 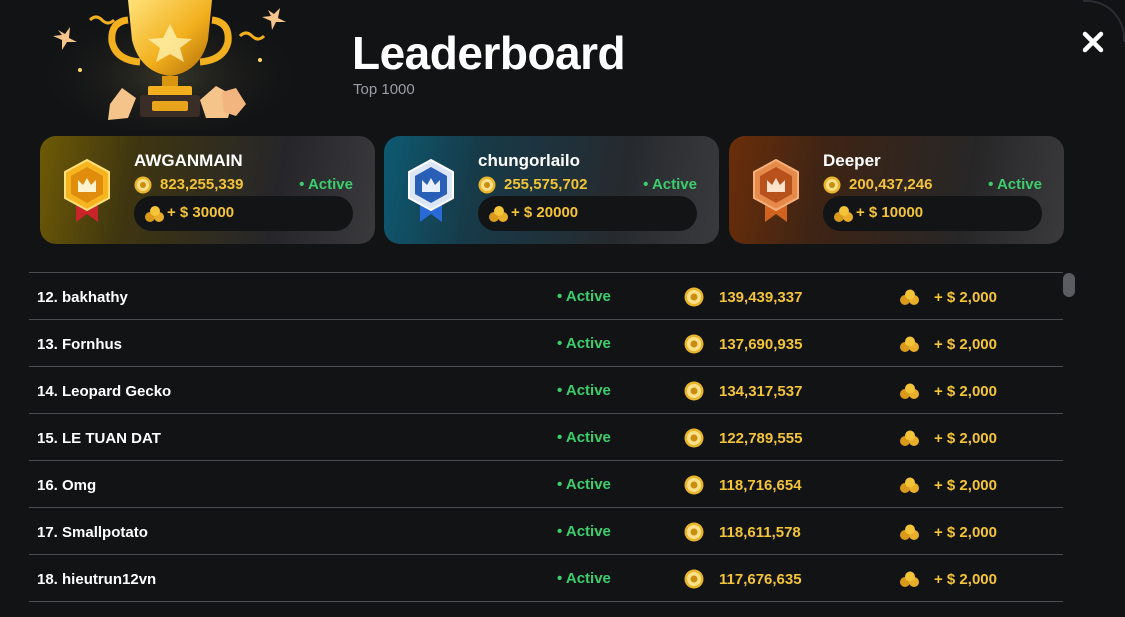 I want to click on top-card-prize-amount: + $ 30000, so click(x=201, y=212).